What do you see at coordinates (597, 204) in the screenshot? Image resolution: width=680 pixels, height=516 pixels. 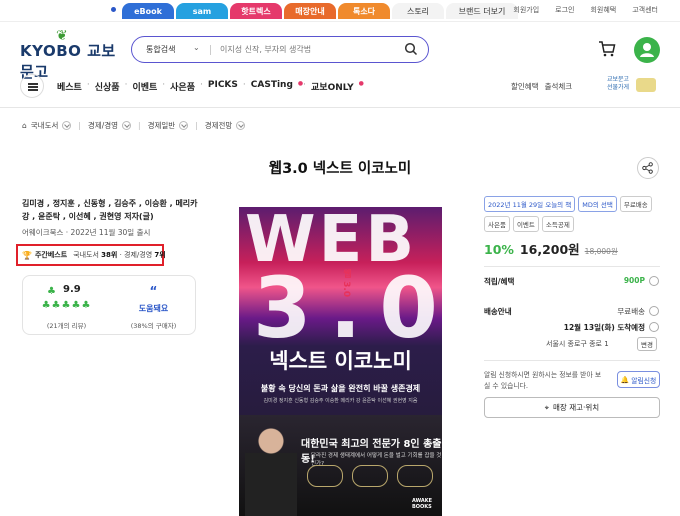 I see `badge-md-pick: MD의 선택` at bounding box center [597, 204].